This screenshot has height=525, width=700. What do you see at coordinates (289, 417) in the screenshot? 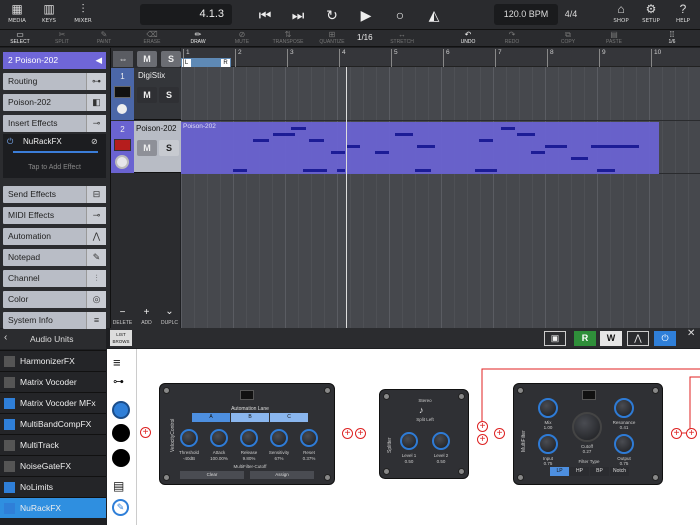
I see `lane-c-button: C` at bounding box center [289, 417].